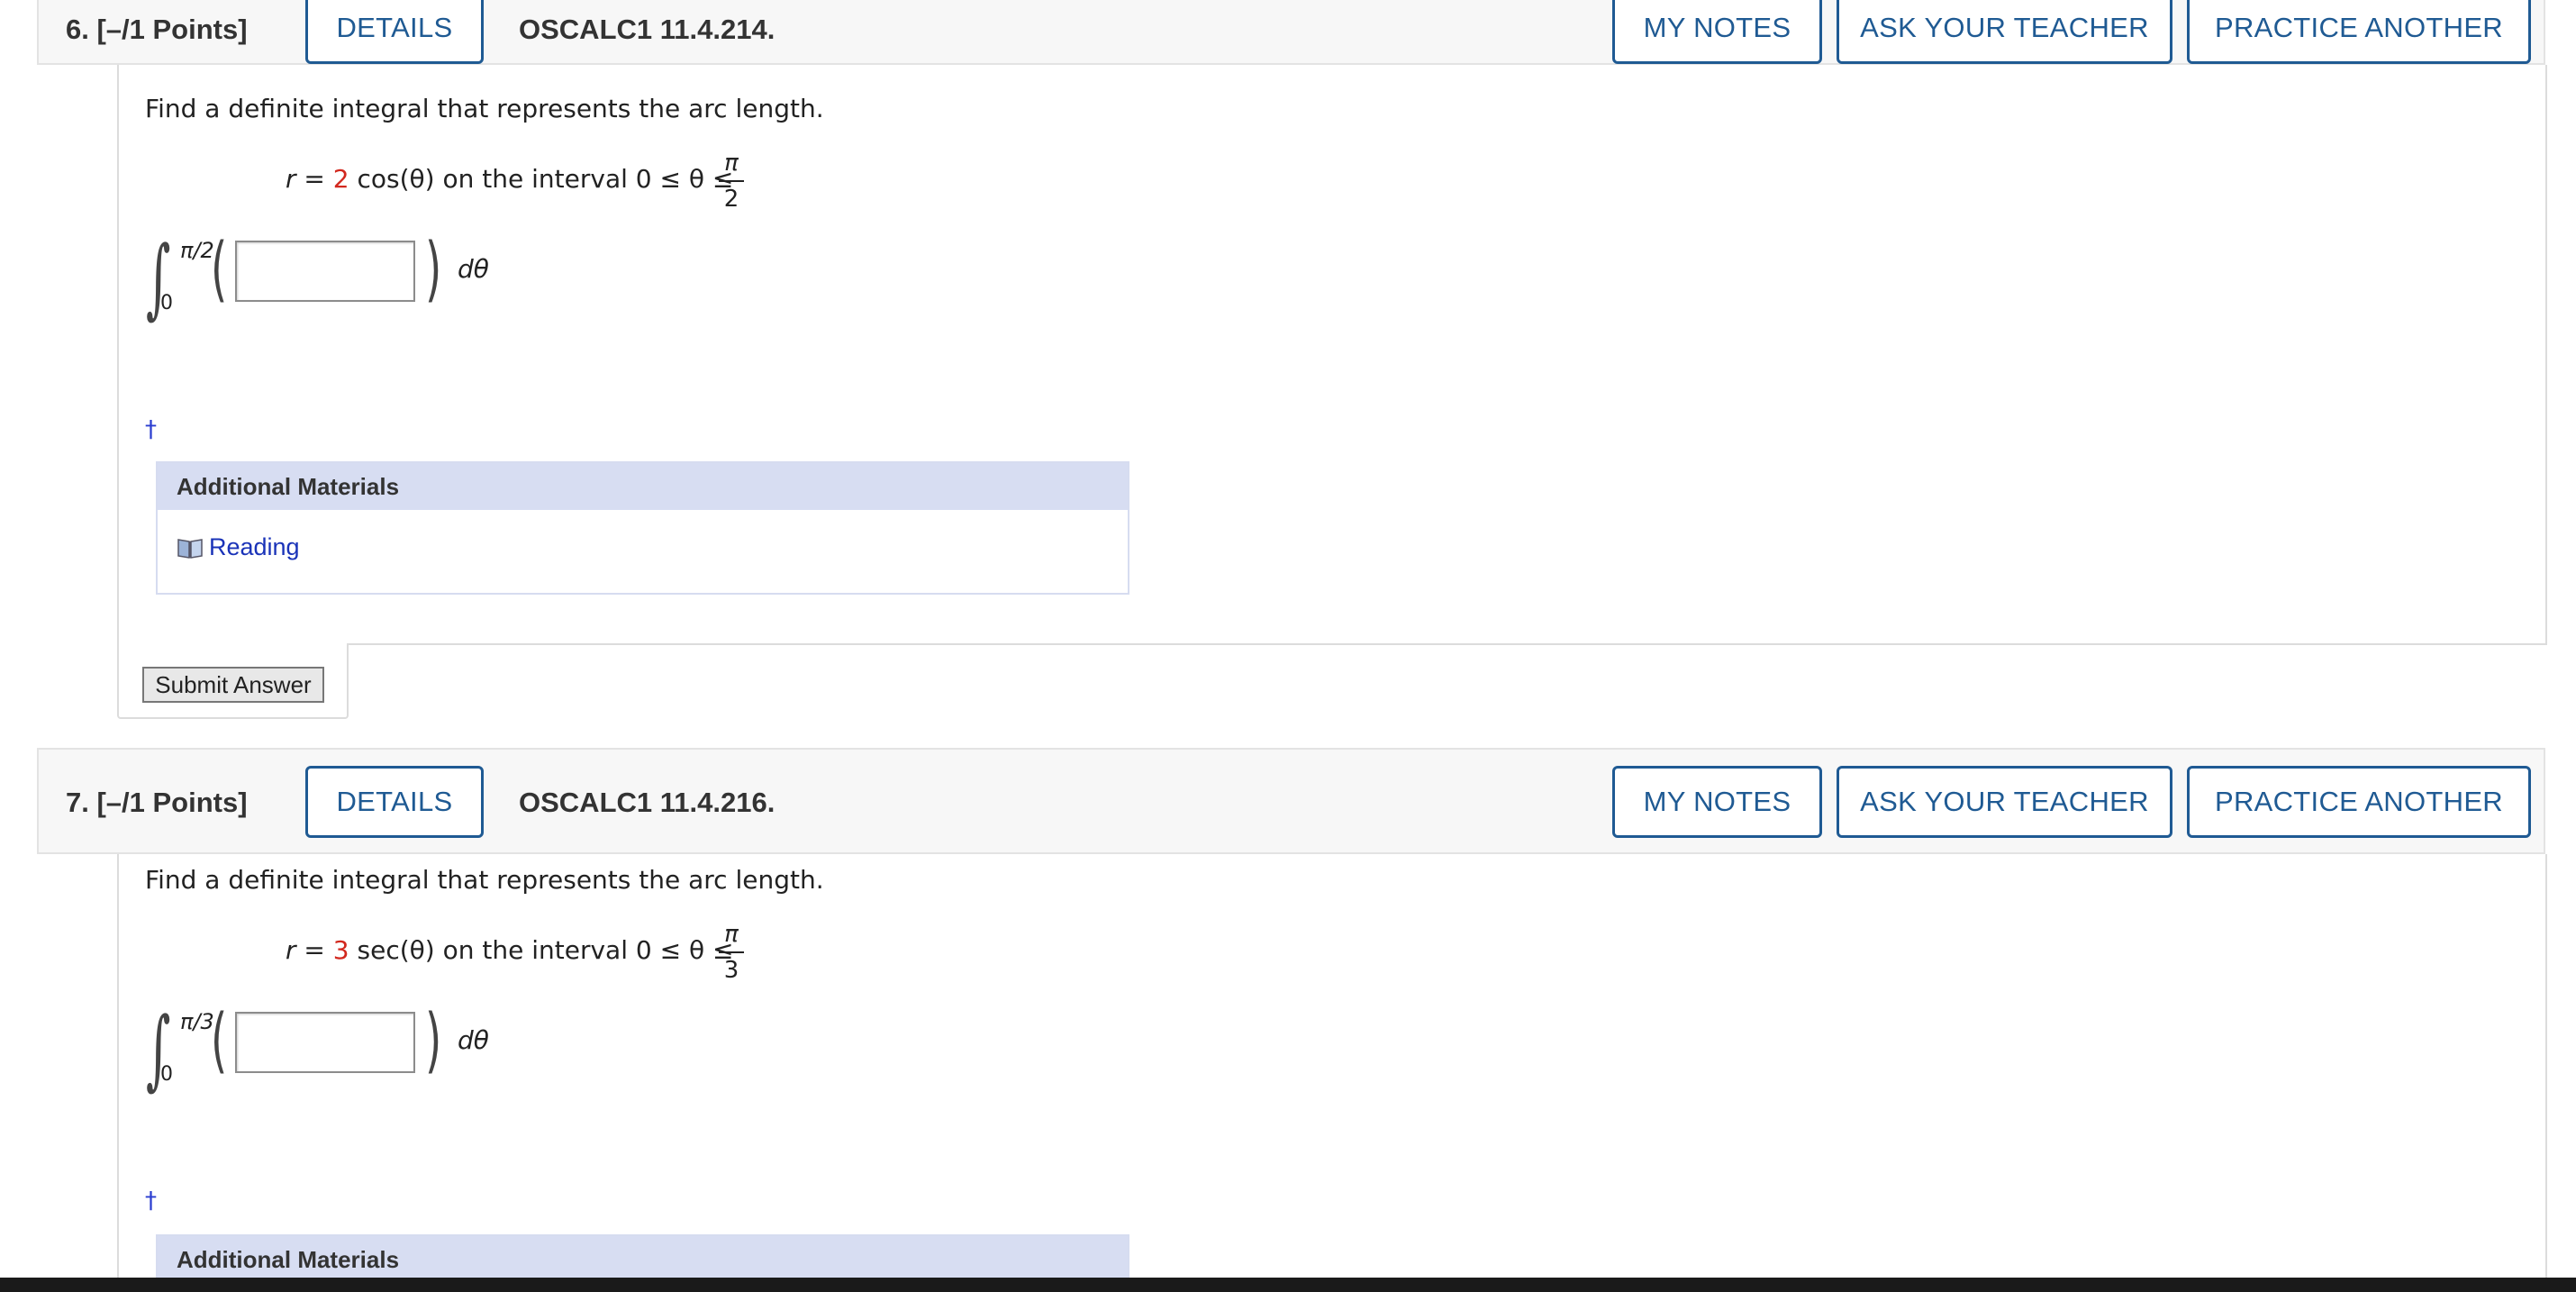  Describe the element at coordinates (197, 250) in the screenshot. I see `integral-upper-limit: π/2` at that location.